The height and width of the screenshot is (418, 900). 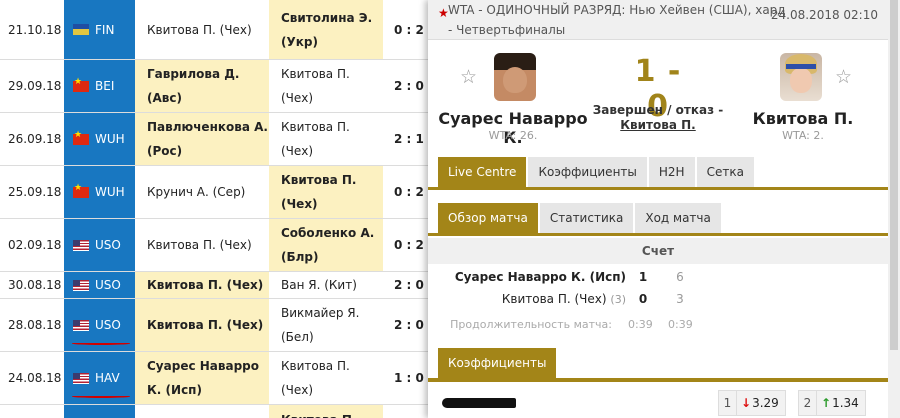 What do you see at coordinates (554, 299) in the screenshot?
I see `summary-player-name: Квитова П. (Чех)` at bounding box center [554, 299].